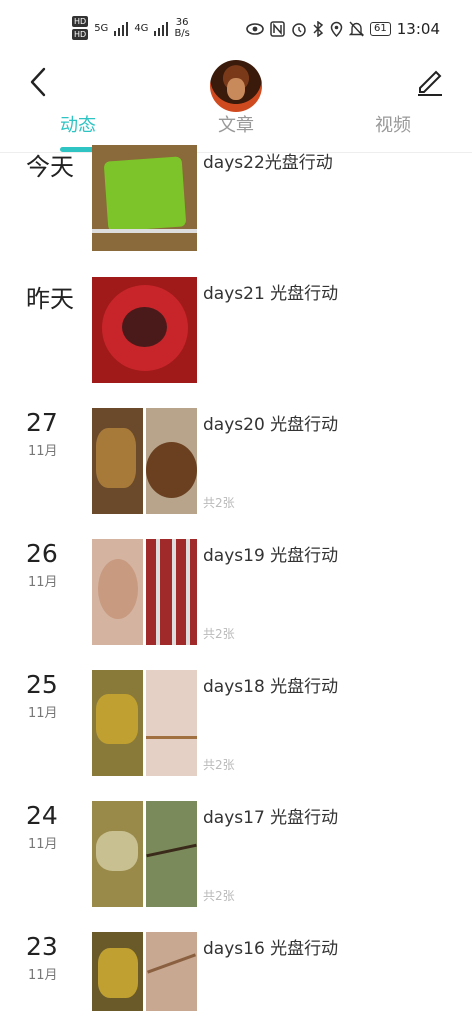  What do you see at coordinates (268, 163) in the screenshot?
I see `entry-title: days22光盘行动` at bounding box center [268, 163].